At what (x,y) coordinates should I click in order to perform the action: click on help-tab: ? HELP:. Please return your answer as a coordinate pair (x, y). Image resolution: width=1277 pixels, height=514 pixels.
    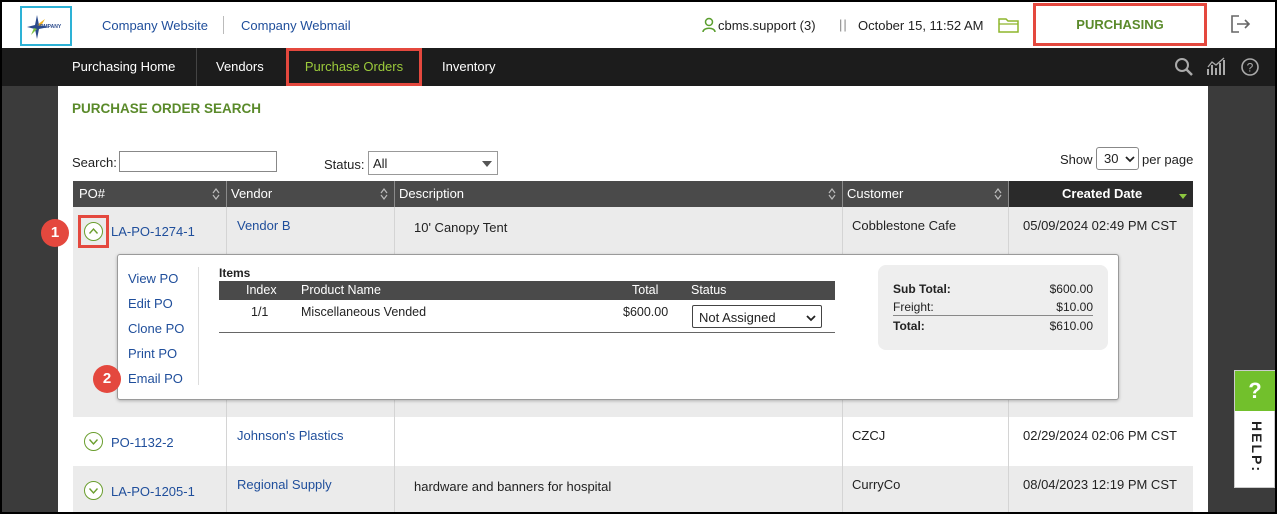
    Looking at the image, I should click on (1254, 429).